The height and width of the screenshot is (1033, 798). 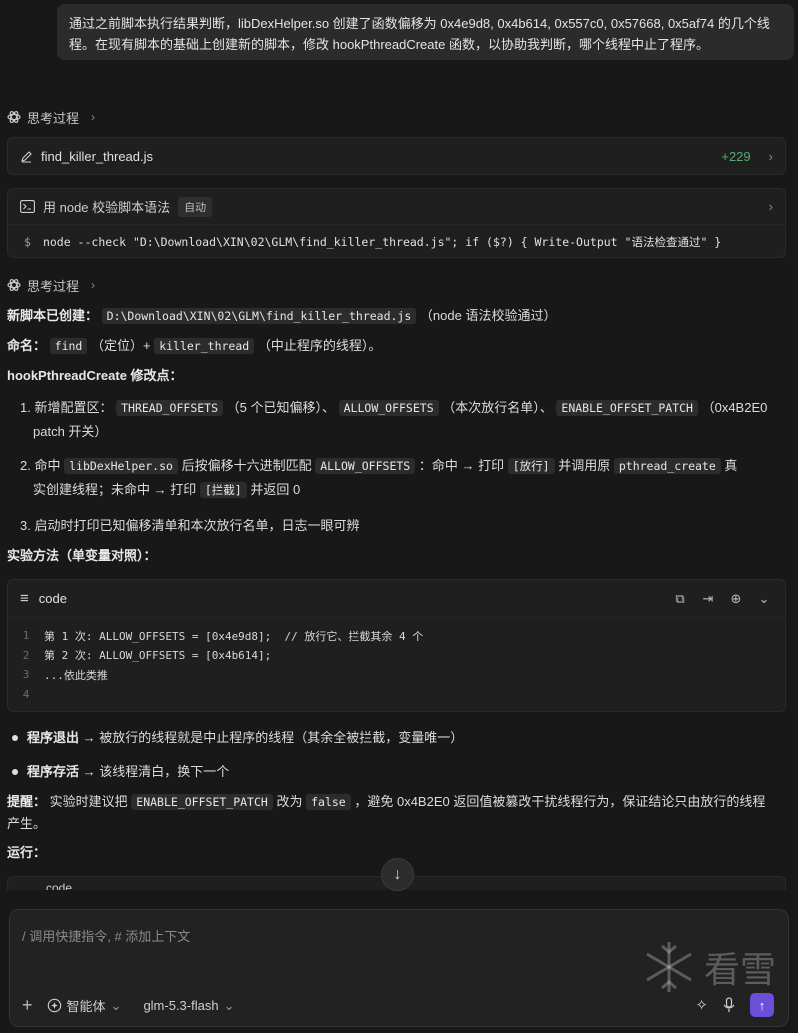 I want to click on bullet2-text: → 该线程清白，换下一个, so click(x=154, y=771).